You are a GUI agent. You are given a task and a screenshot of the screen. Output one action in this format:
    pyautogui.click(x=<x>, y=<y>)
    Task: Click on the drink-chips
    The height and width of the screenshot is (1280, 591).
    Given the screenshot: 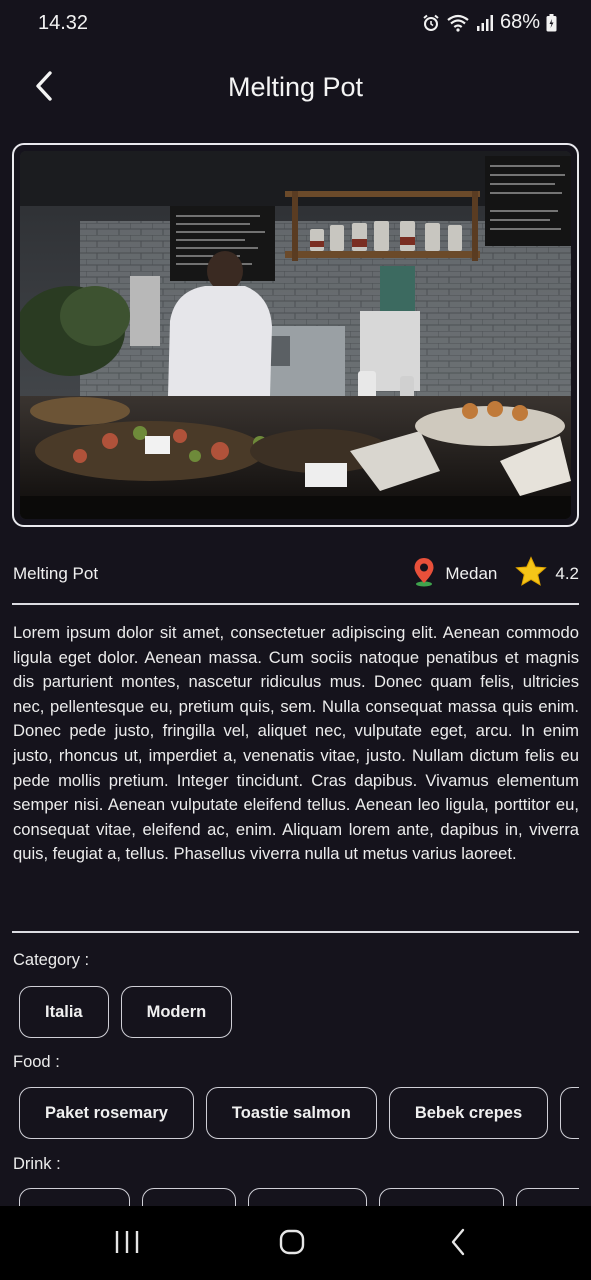 What is the action you would take?
    pyautogui.click(x=299, y=1197)
    